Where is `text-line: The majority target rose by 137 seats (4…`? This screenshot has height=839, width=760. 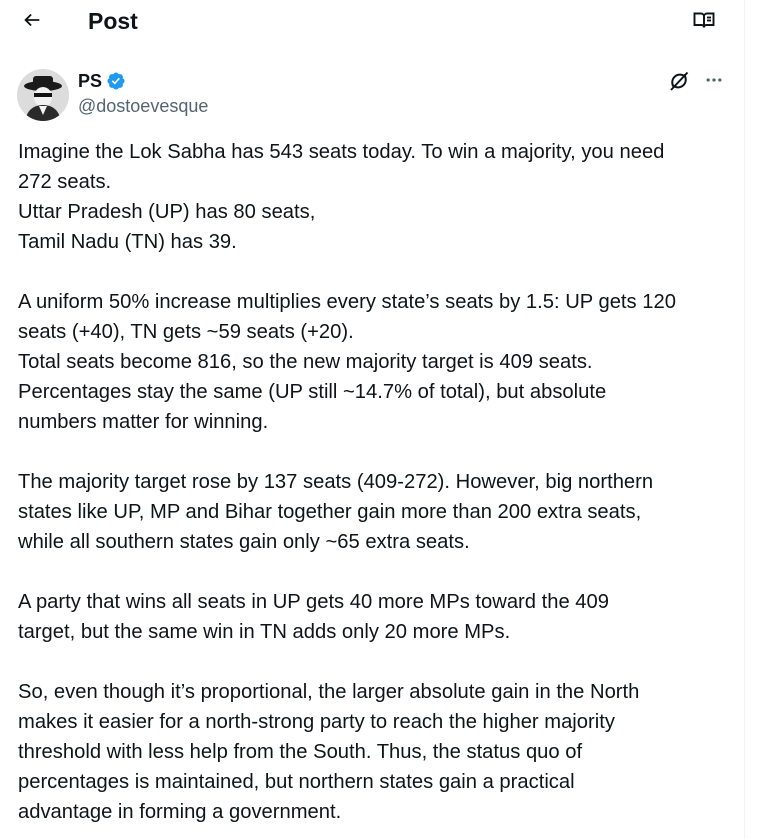
text-line: The majority target rose by 137 seats (4… is located at coordinates (336, 482).